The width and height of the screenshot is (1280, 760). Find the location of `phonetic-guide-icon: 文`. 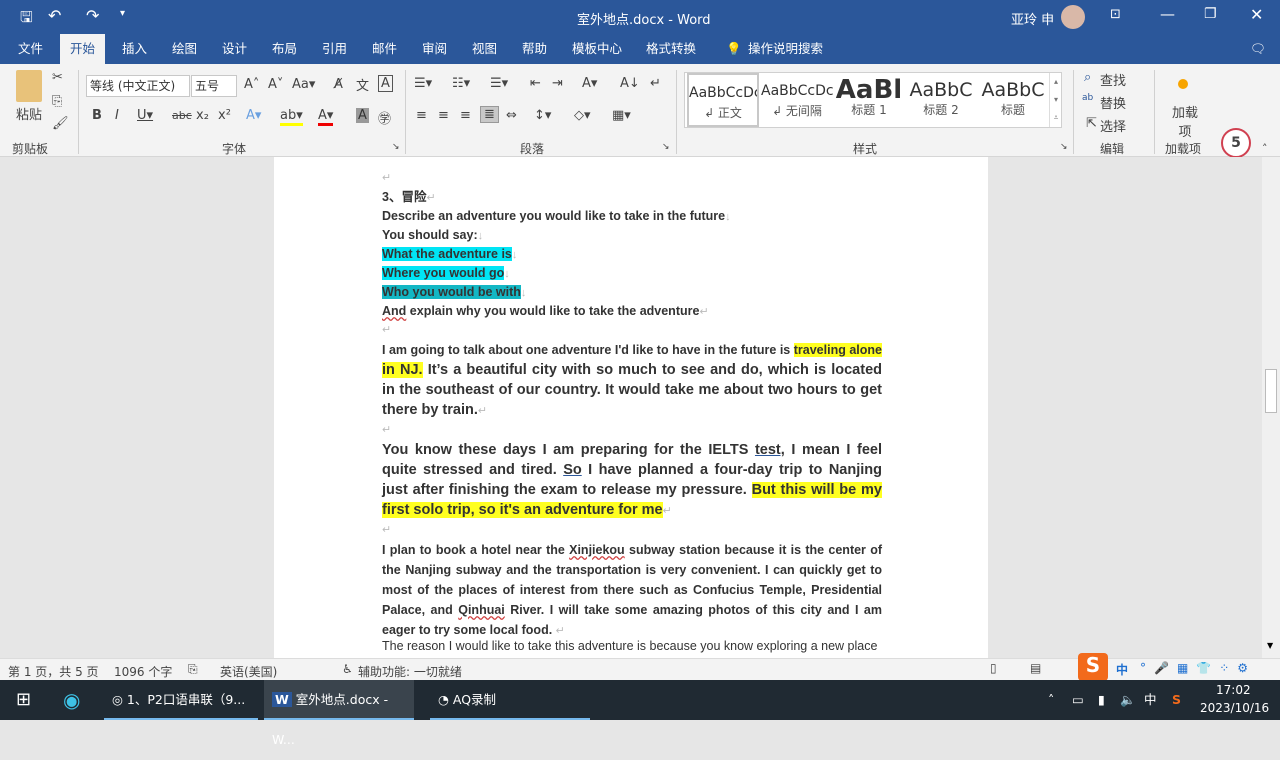

phonetic-guide-icon: 文 is located at coordinates (362, 84).